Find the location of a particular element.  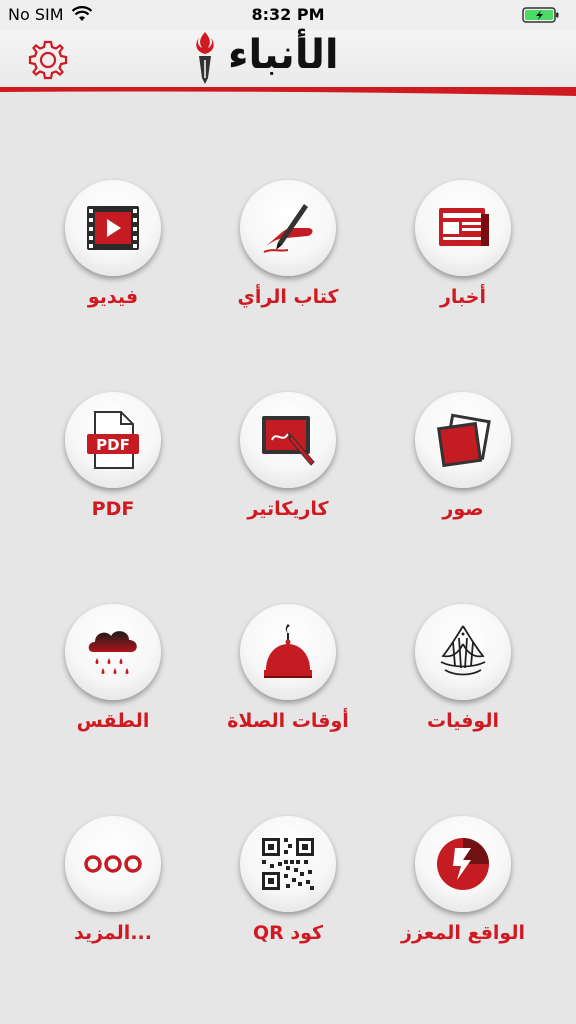

tile-qr-code: QR كود is located at coordinates (288, 891).